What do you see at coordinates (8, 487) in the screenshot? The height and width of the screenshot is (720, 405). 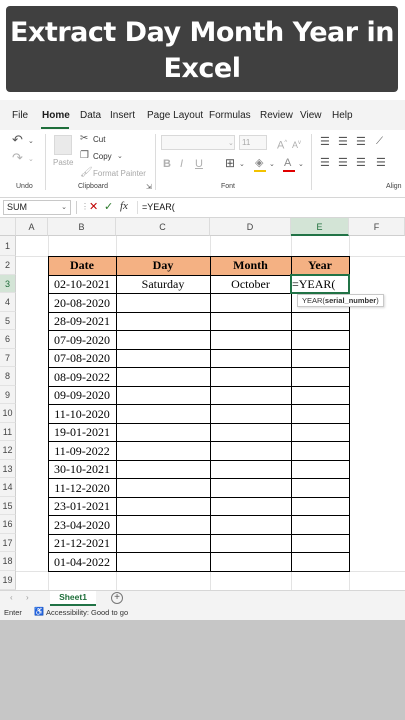 I see `row-header-14: 14` at bounding box center [8, 487].